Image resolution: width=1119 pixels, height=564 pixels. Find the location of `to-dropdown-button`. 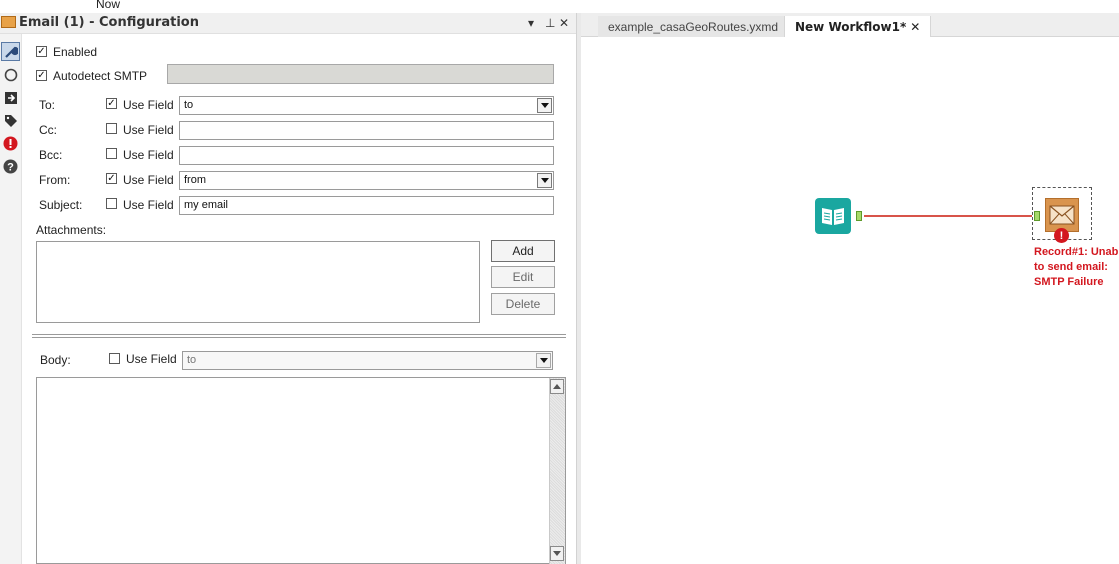

to-dropdown-button is located at coordinates (544, 105).